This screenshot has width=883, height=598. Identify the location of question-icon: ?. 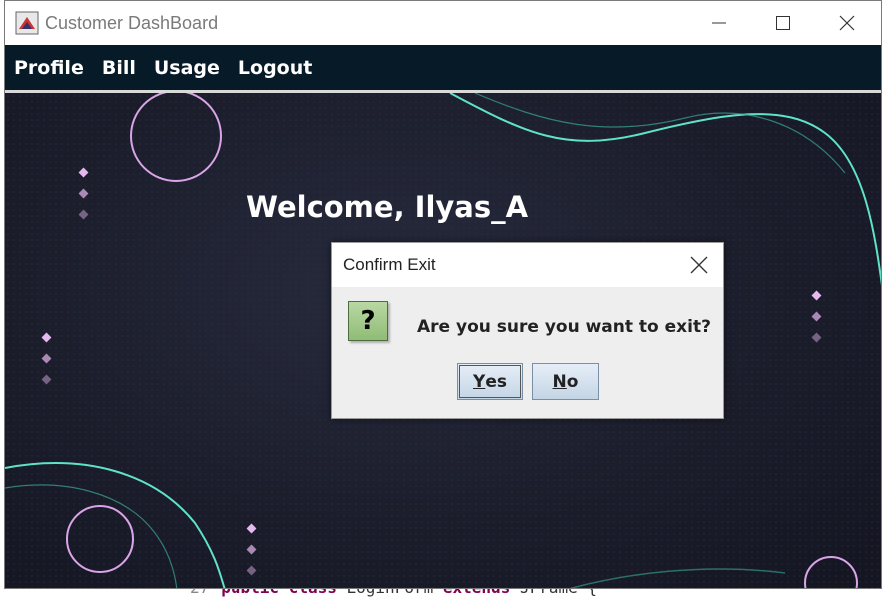
(368, 321).